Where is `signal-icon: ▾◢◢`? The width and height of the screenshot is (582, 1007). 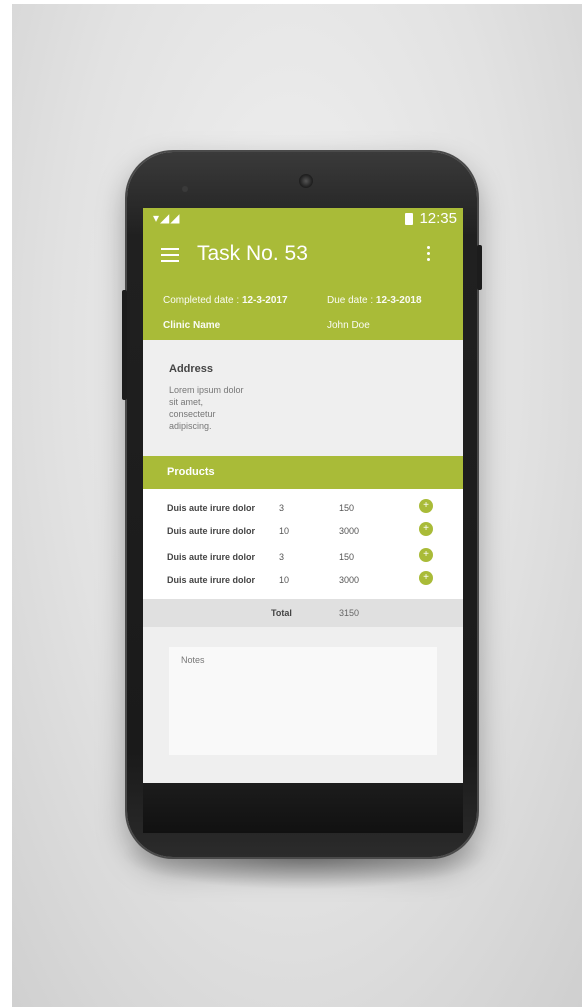
signal-icon: ▾◢◢ is located at coordinates (167, 218).